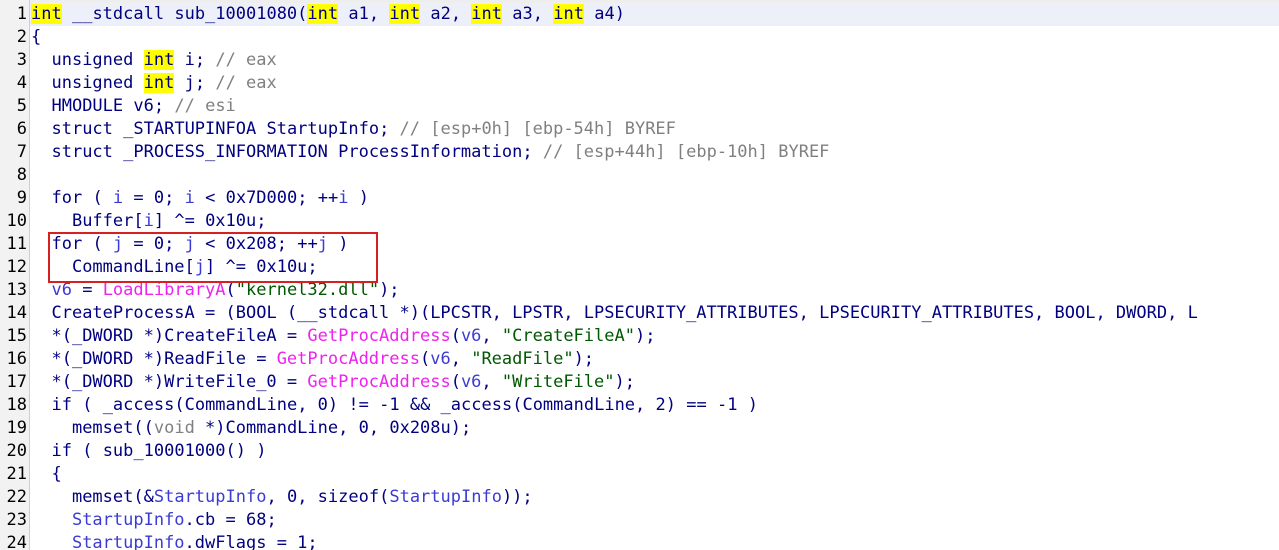 The image size is (1279, 550). What do you see at coordinates (599, 221) in the screenshot?
I see `code-line-10: 10 Buffer[i] ^= 0x10u;` at bounding box center [599, 221].